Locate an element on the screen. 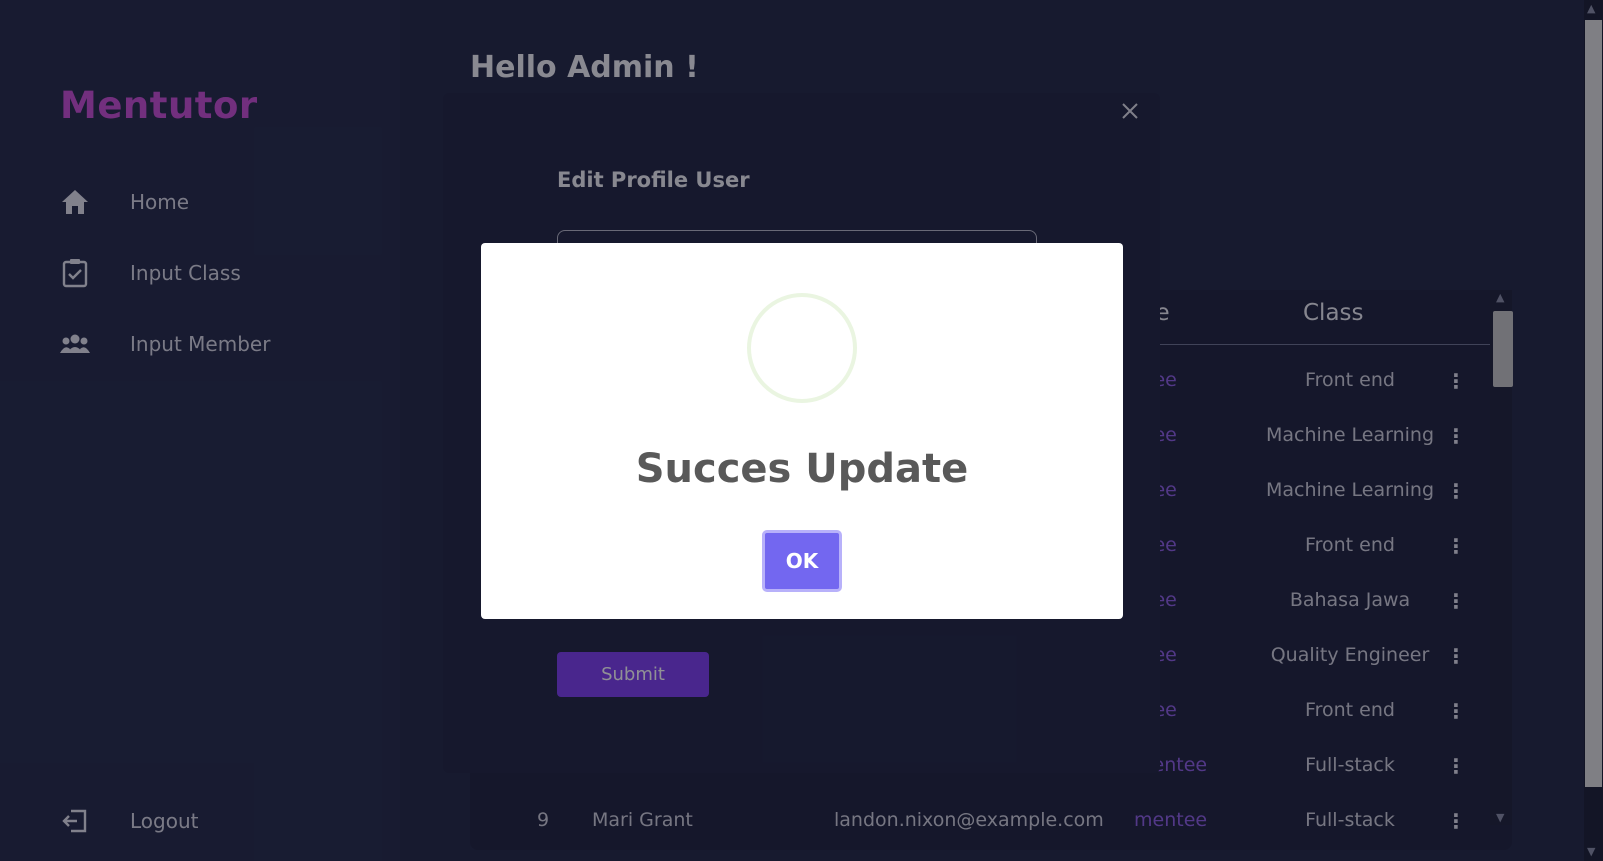 The image size is (1603, 861). success-icon is located at coordinates (802, 348).